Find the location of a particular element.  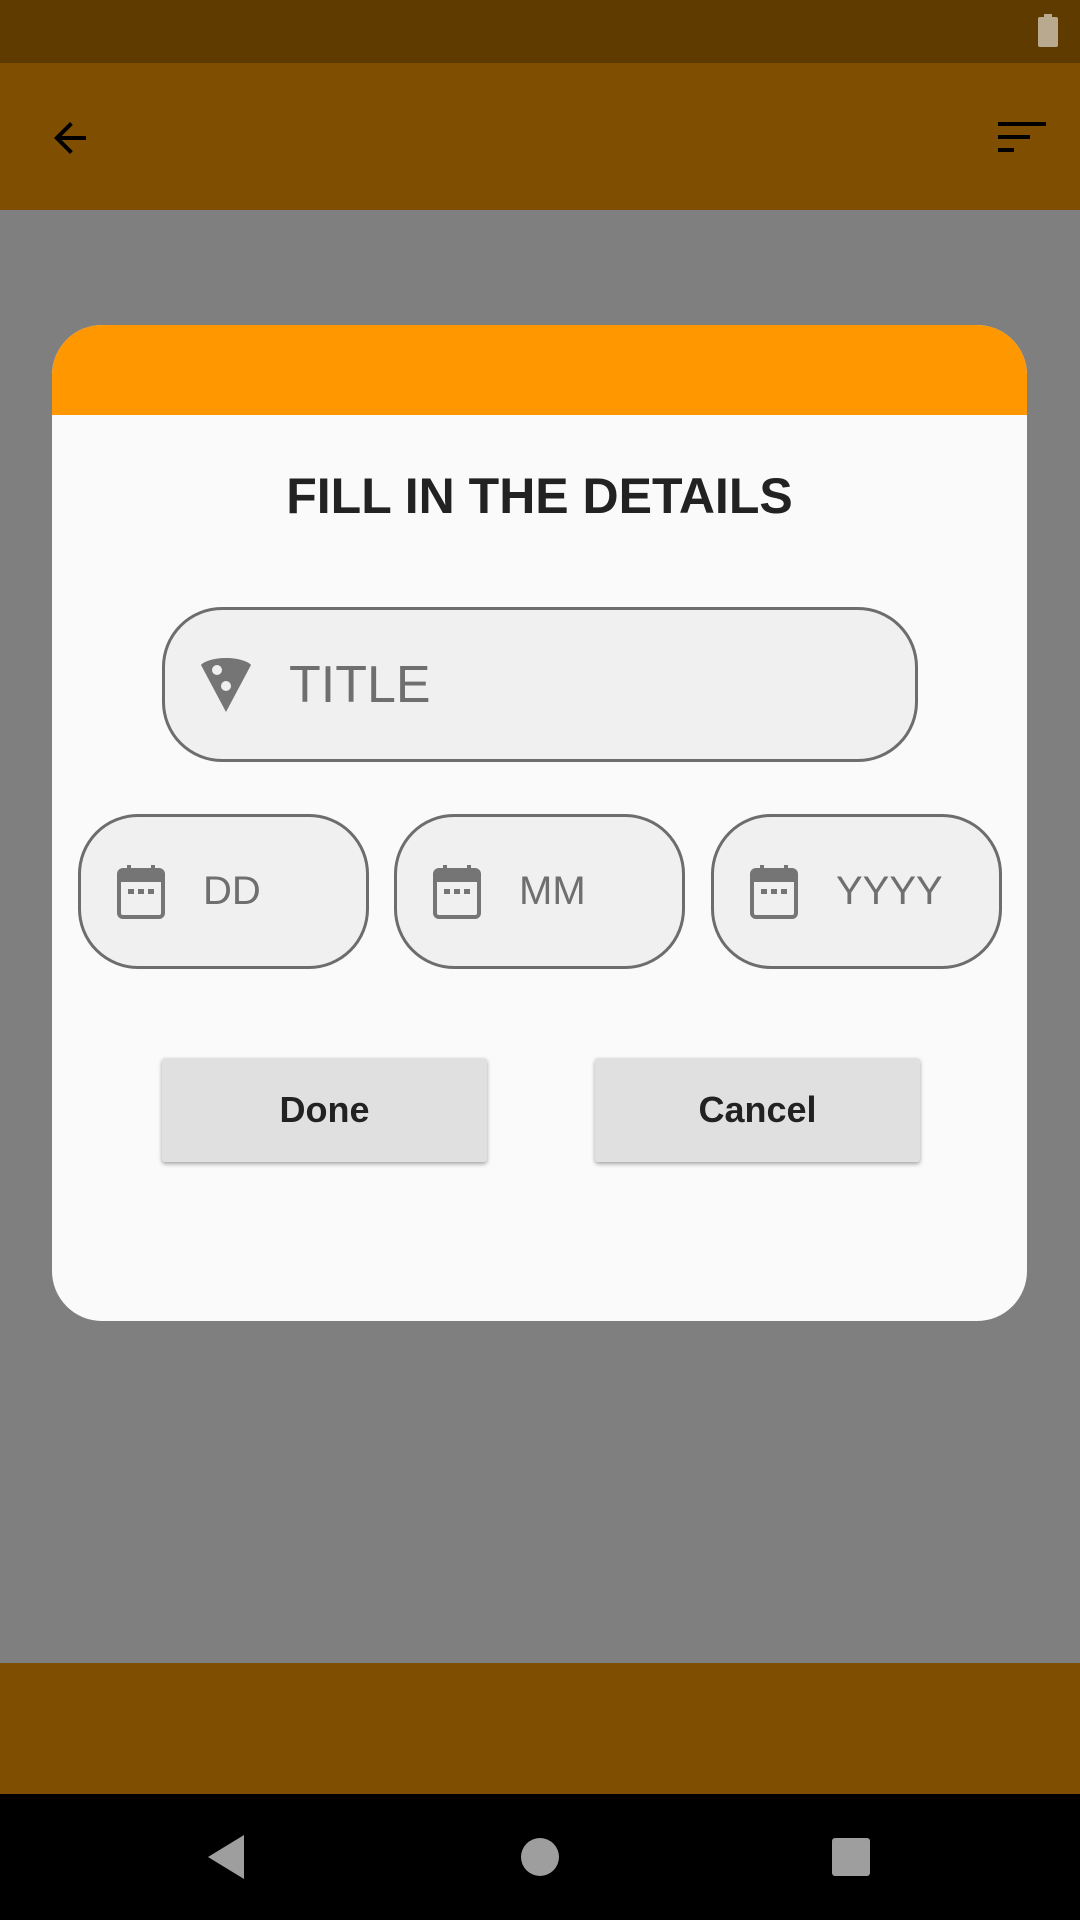

nav-home-button is located at coordinates (540, 1857).